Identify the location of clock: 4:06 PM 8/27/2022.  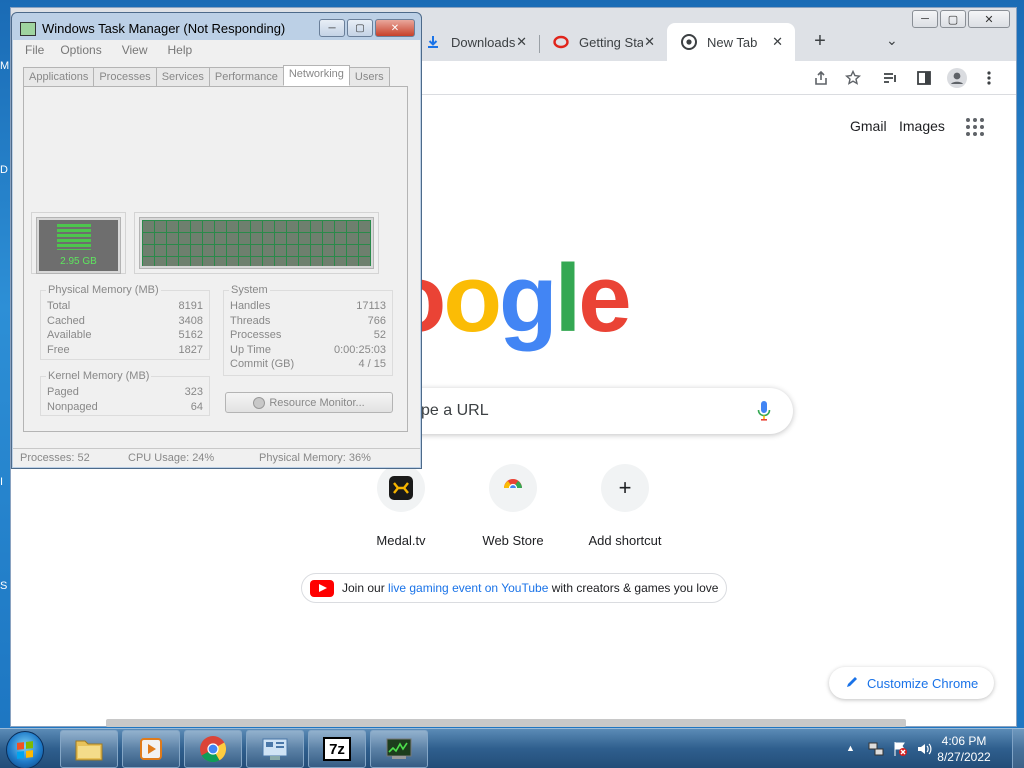
(964, 749).